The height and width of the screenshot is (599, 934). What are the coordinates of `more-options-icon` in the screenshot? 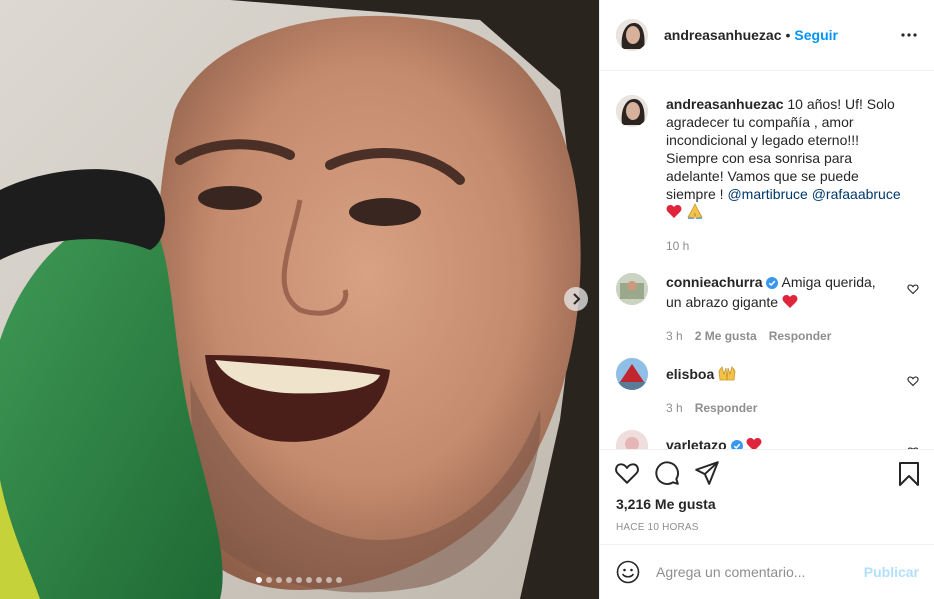 It's located at (909, 35).